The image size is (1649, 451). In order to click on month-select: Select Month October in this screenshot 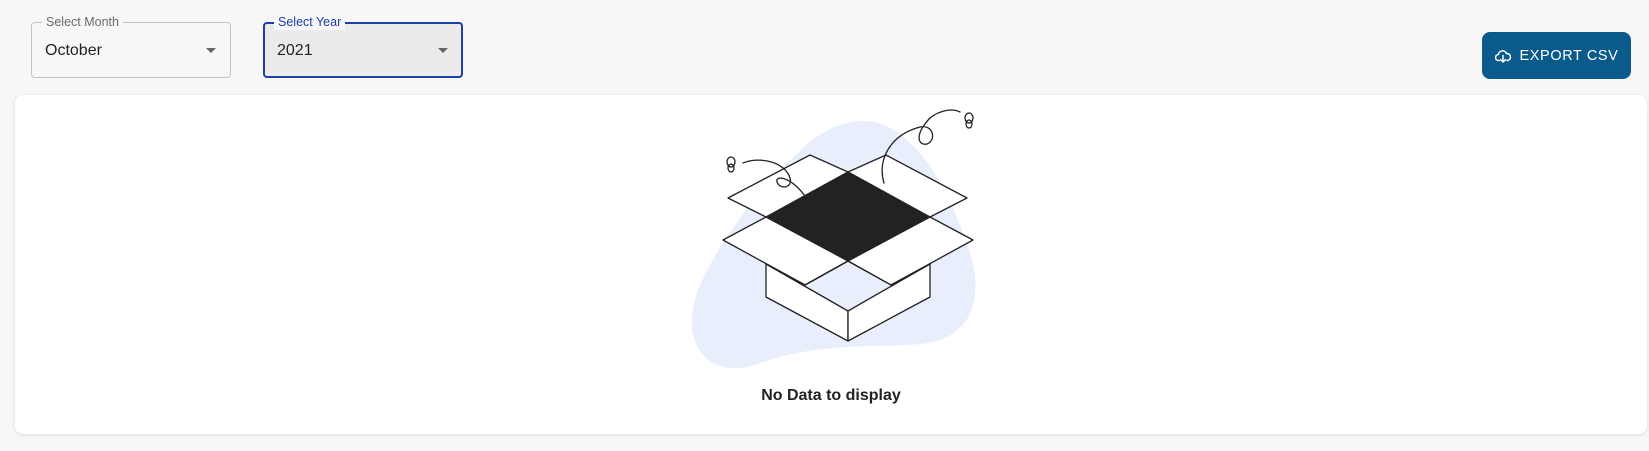, I will do `click(131, 46)`.